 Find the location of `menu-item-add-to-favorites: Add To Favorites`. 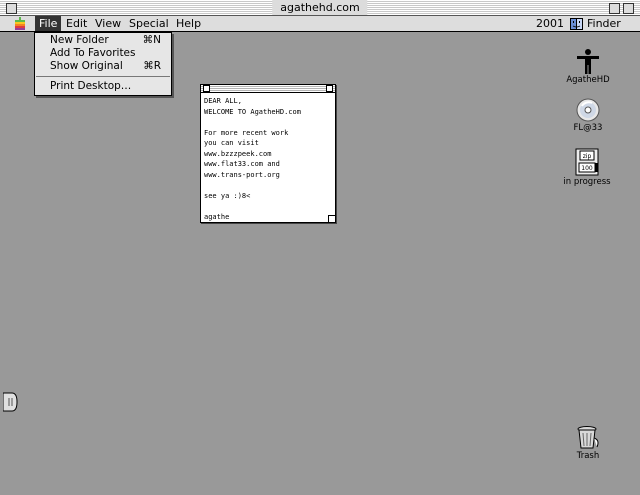

menu-item-add-to-favorites: Add To Favorites is located at coordinates (103, 53).